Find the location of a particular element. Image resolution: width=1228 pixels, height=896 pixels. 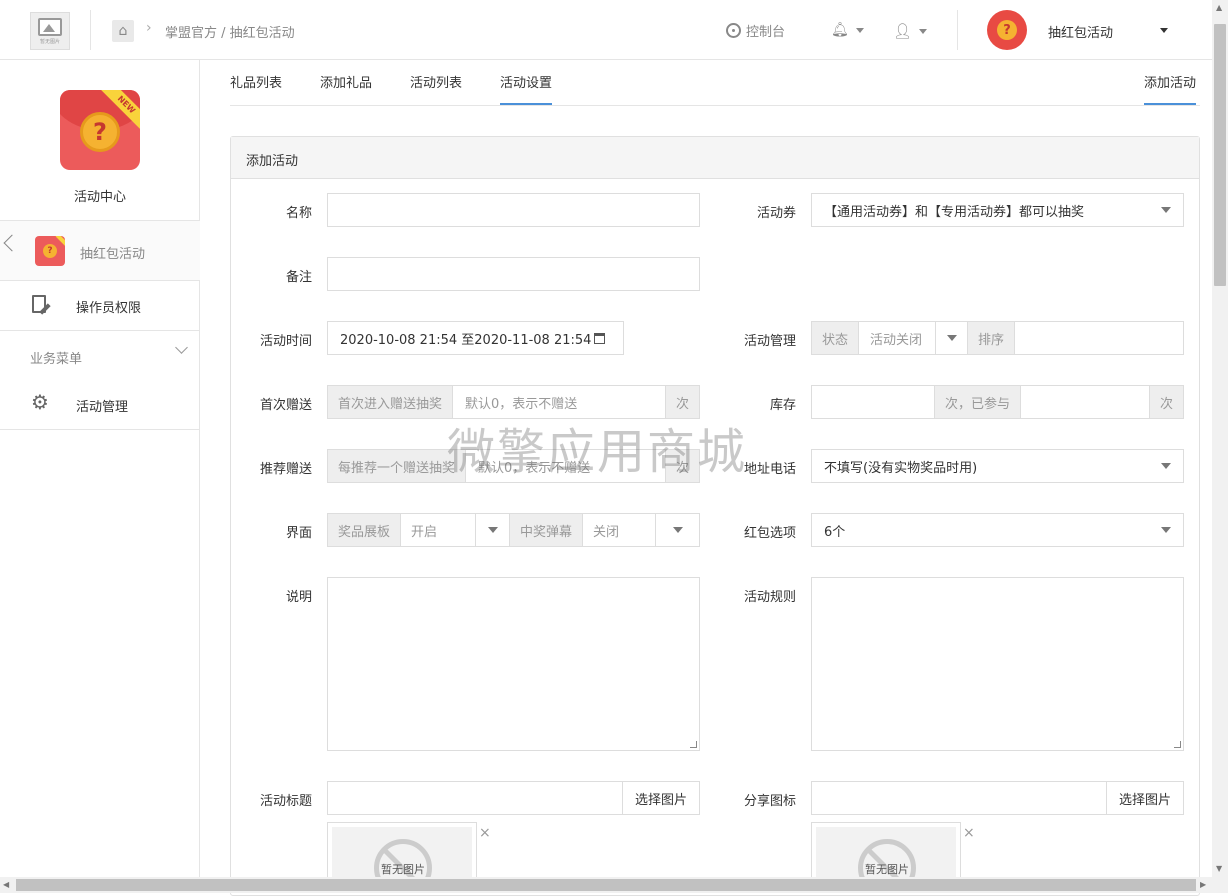

tab-gift-list: 礼品列表 is located at coordinates (256, 87).